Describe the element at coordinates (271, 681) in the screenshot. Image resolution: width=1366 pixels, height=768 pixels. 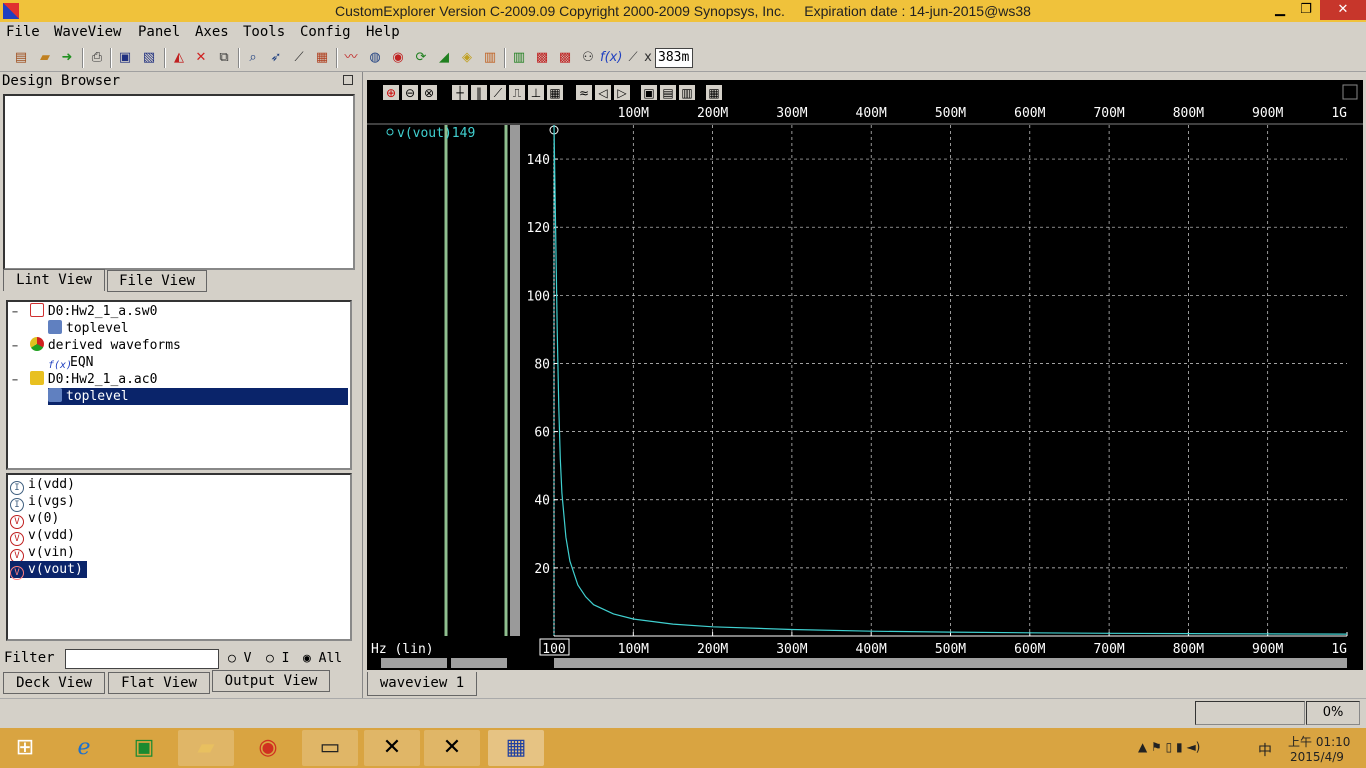
I see `tab-output-view: Output View` at that location.